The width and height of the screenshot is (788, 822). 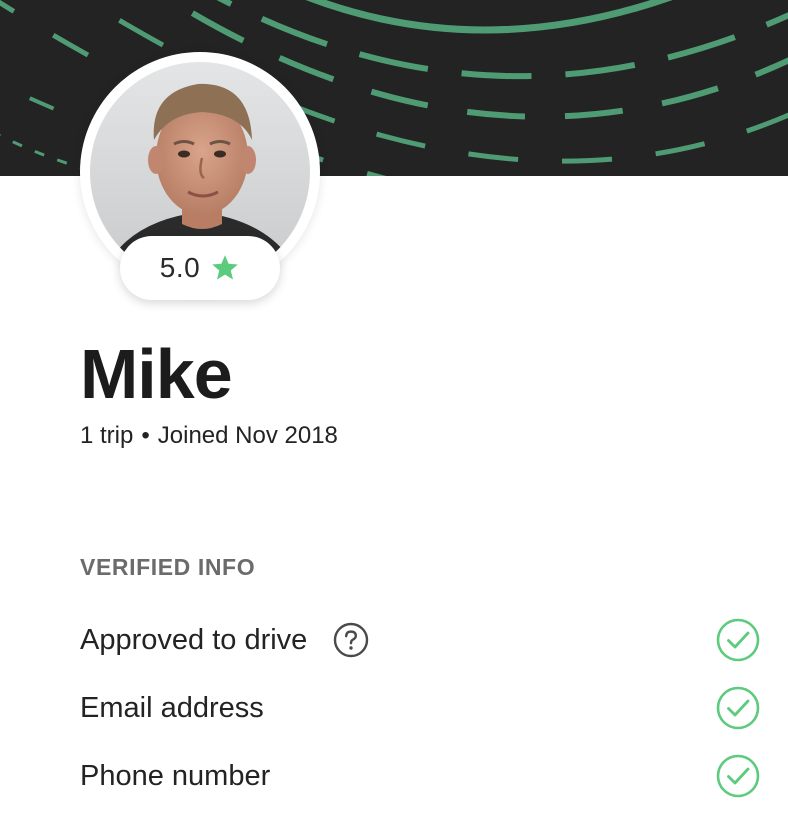 I want to click on profile-meta: 1 trip • Joined Nov 2018, so click(x=209, y=436).